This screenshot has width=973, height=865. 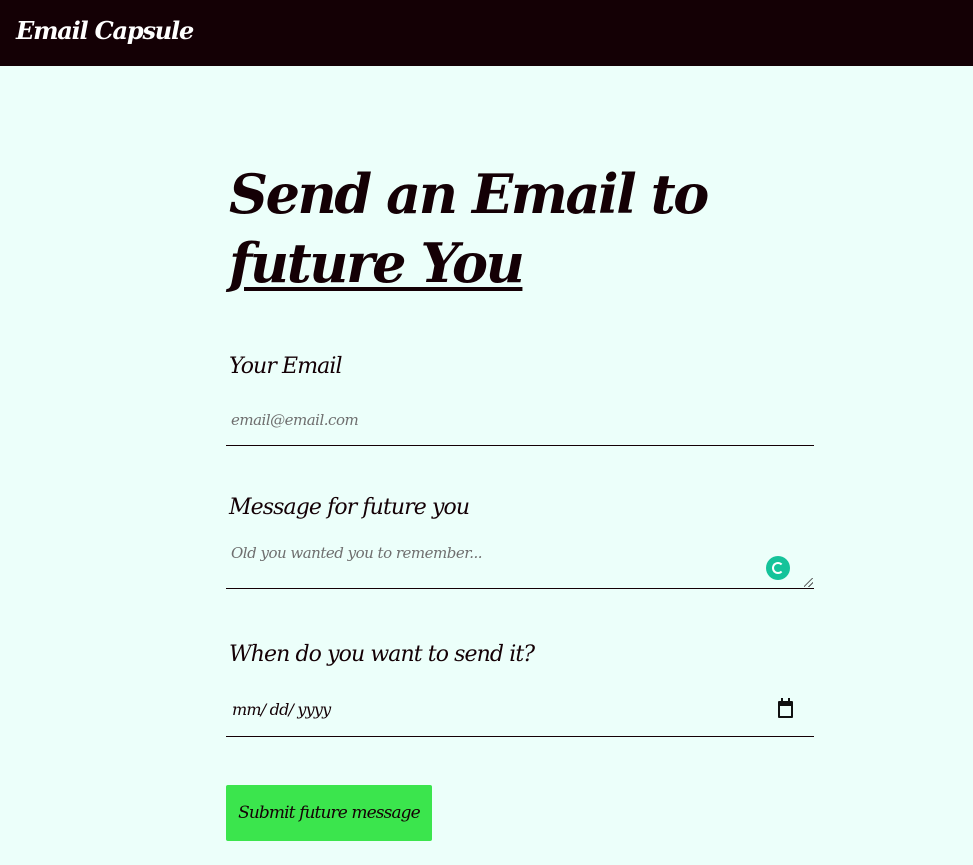 I want to click on date-label: When do you want to send it?, so click(x=382, y=654).